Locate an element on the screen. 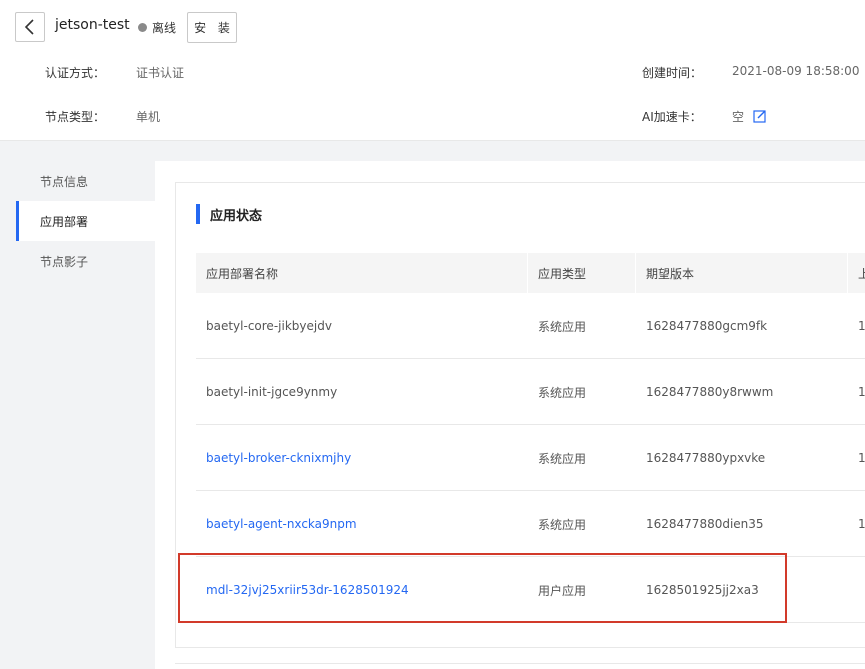 This screenshot has height=669, width=865. column-header-name: 应用部署名称 is located at coordinates (362, 273).